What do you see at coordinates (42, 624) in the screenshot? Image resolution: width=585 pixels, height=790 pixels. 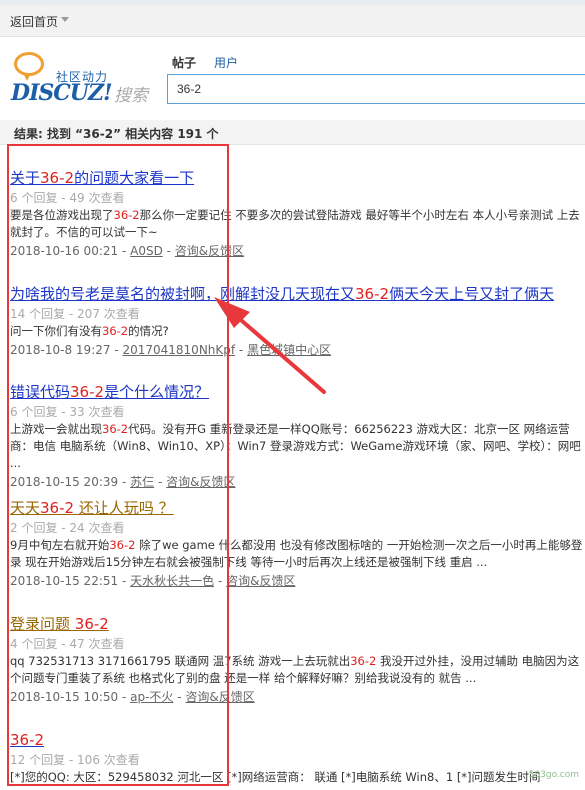 I see `title-text: 登录问题` at bounding box center [42, 624].